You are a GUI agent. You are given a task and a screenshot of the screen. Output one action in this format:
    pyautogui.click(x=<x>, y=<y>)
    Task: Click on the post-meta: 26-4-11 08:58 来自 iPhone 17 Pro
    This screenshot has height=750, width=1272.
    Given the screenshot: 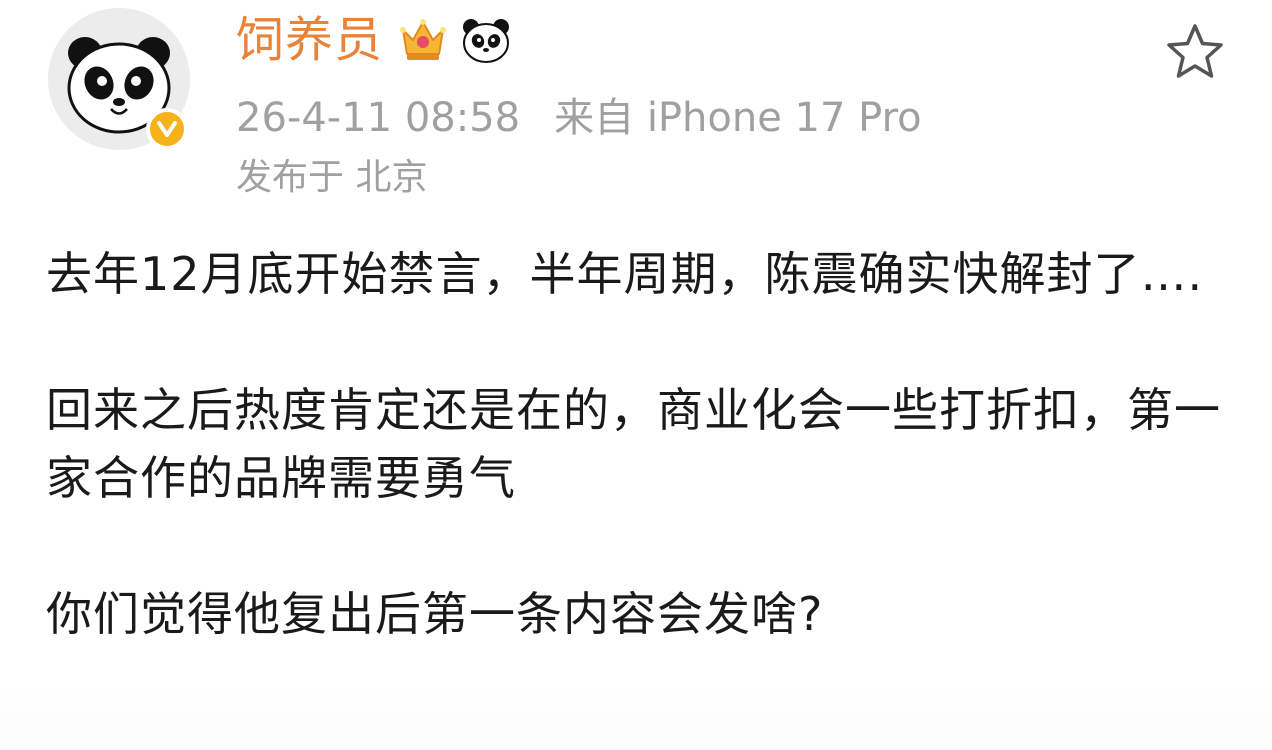 What is the action you would take?
    pyautogui.click(x=579, y=118)
    